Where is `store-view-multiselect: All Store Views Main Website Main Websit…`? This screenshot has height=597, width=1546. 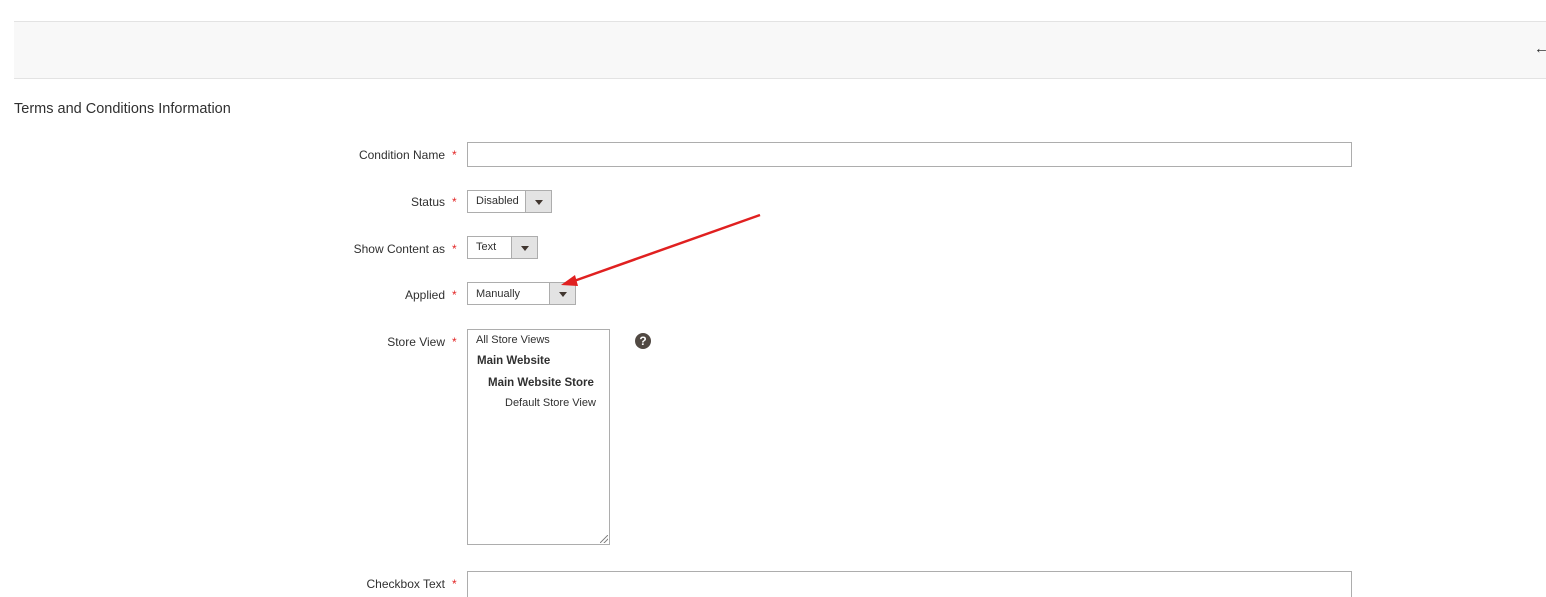 store-view-multiselect: All Store Views Main Website Main Websit… is located at coordinates (538, 437).